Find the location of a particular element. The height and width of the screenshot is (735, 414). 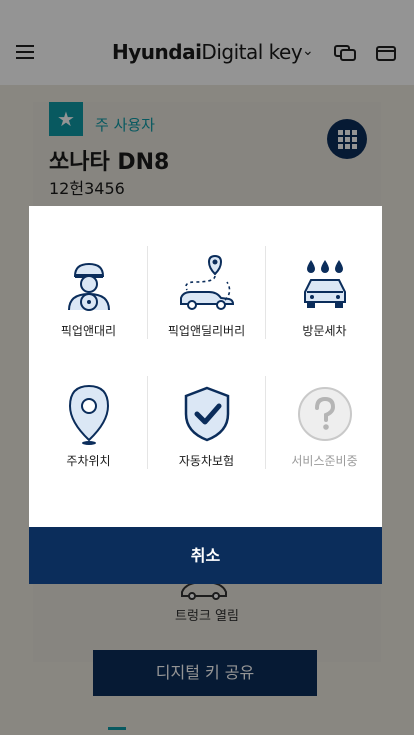

service-parking: 주차위치 is located at coordinates (88, 431).